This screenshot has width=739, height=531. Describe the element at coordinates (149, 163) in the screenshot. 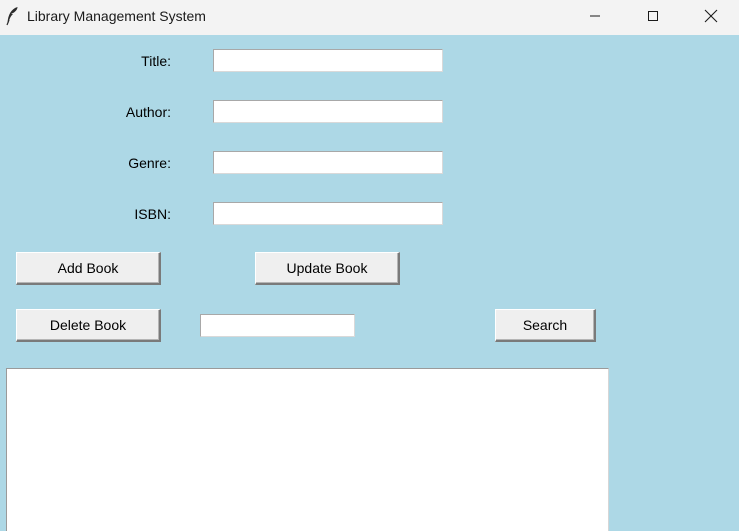

I see `genre-label: Genre:` at that location.